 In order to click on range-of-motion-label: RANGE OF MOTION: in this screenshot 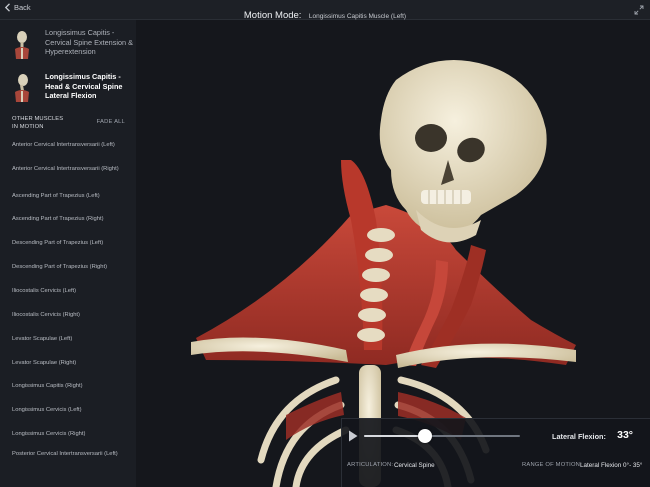, I will do `click(552, 465)`.